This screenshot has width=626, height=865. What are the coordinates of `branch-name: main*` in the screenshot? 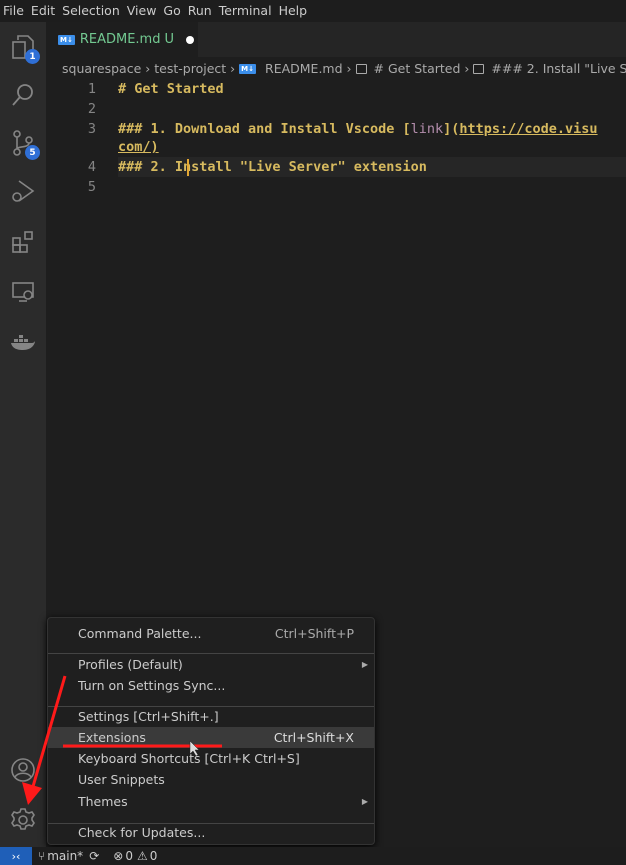 It's located at (65, 856).